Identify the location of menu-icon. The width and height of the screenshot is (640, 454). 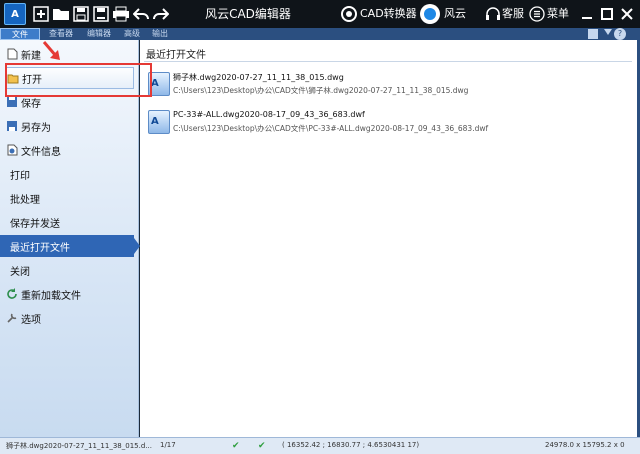
(537, 14).